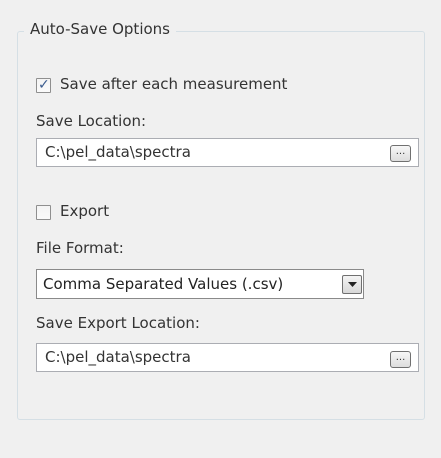  I want to click on save-location-value: C:\pel_data\spectra, so click(118, 152).